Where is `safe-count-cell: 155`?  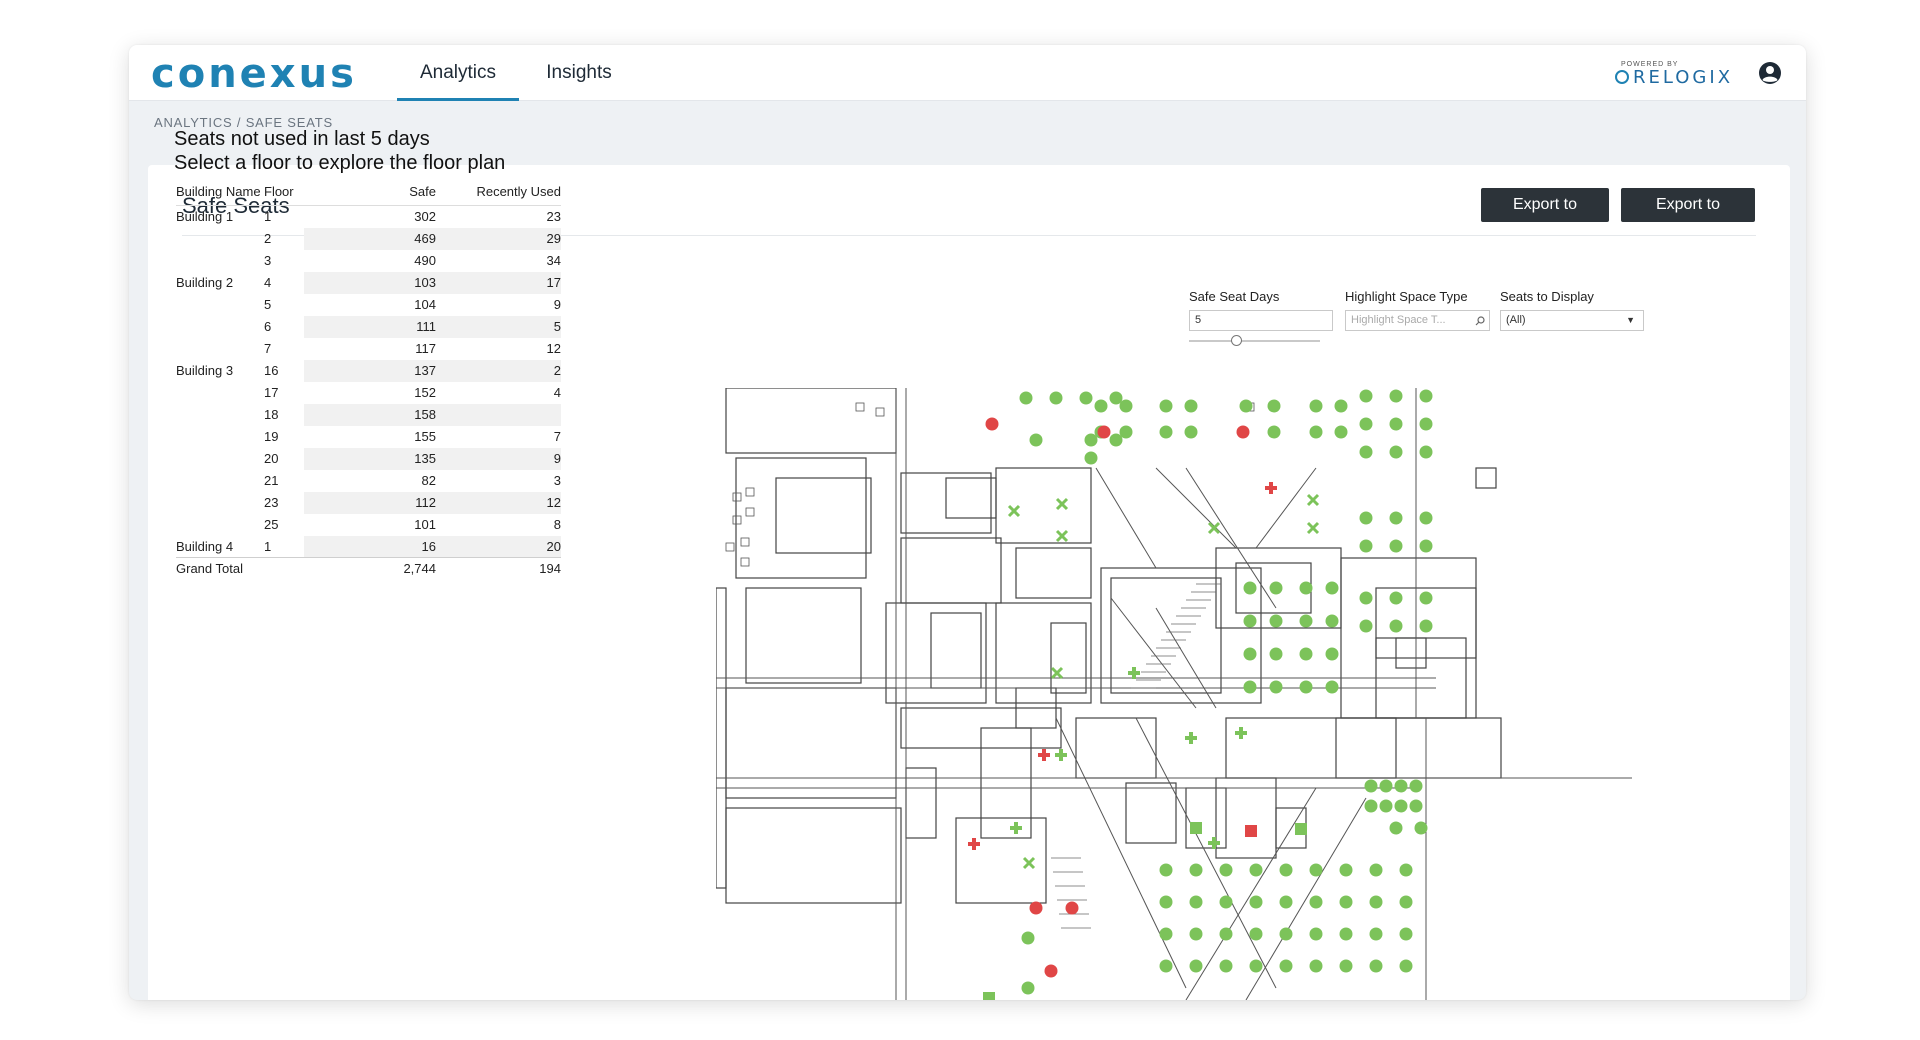
safe-count-cell: 155 is located at coordinates (425, 436).